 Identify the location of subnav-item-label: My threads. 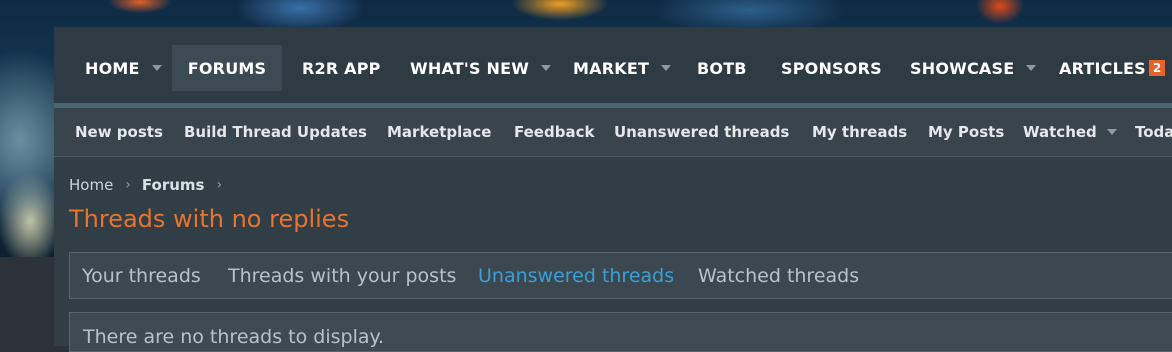
(860, 132).